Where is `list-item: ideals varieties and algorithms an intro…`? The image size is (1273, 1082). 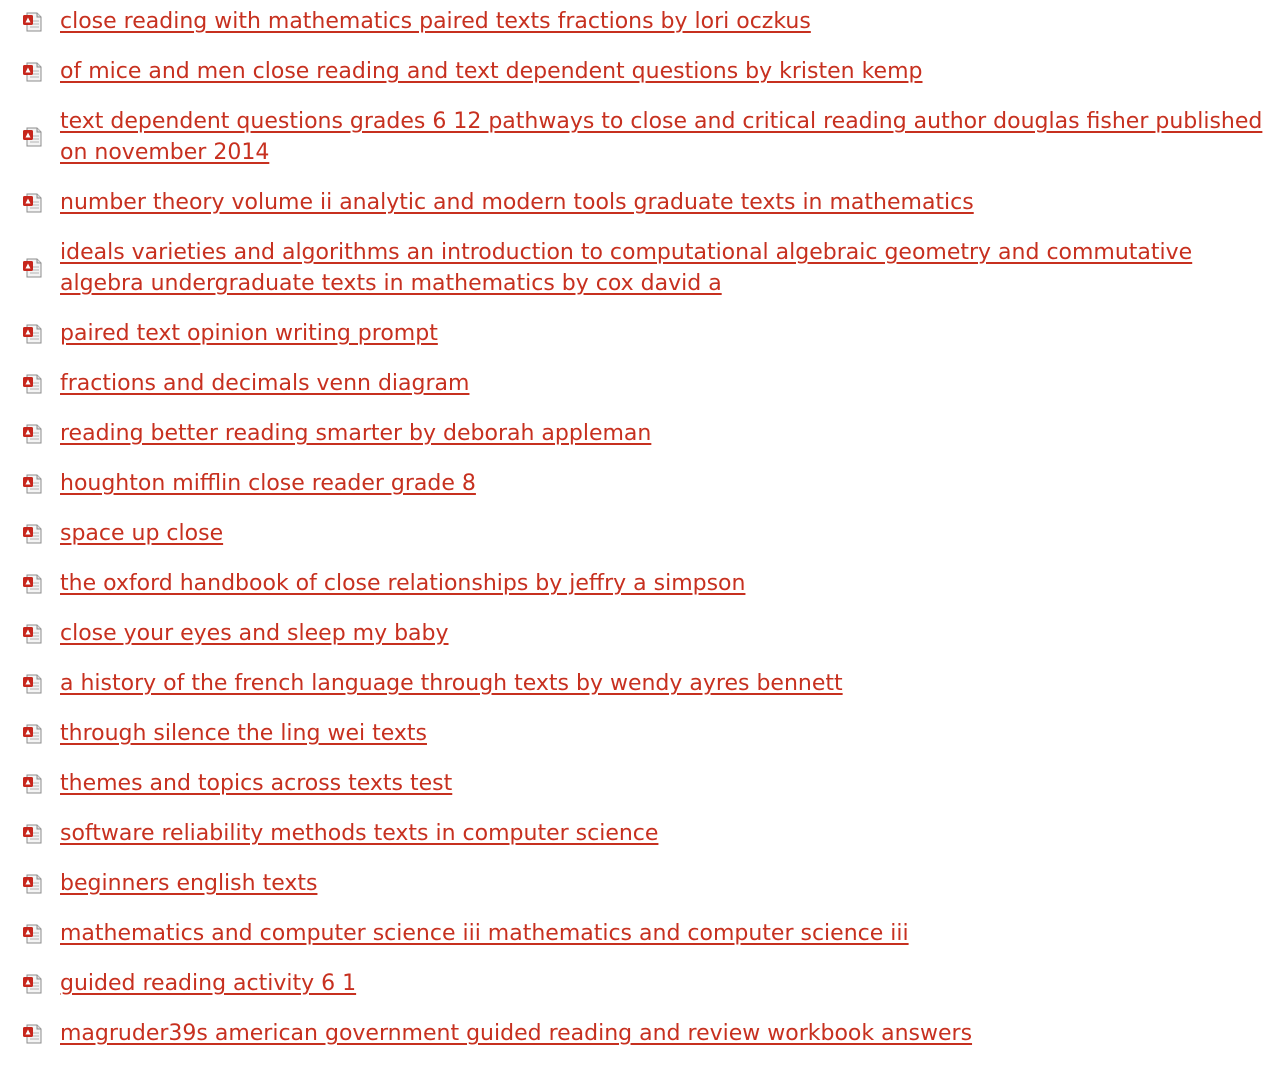
list-item: ideals varieties and algorithms an intro… is located at coordinates (636, 268).